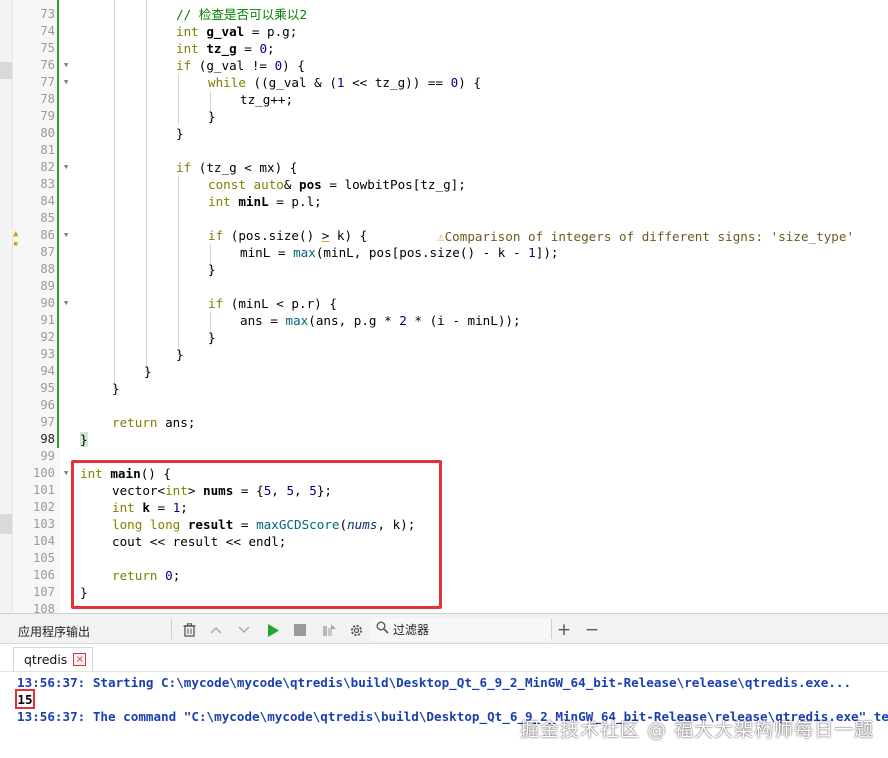  Describe the element at coordinates (547, 252) in the screenshot. I see `code-text: ]);` at that location.